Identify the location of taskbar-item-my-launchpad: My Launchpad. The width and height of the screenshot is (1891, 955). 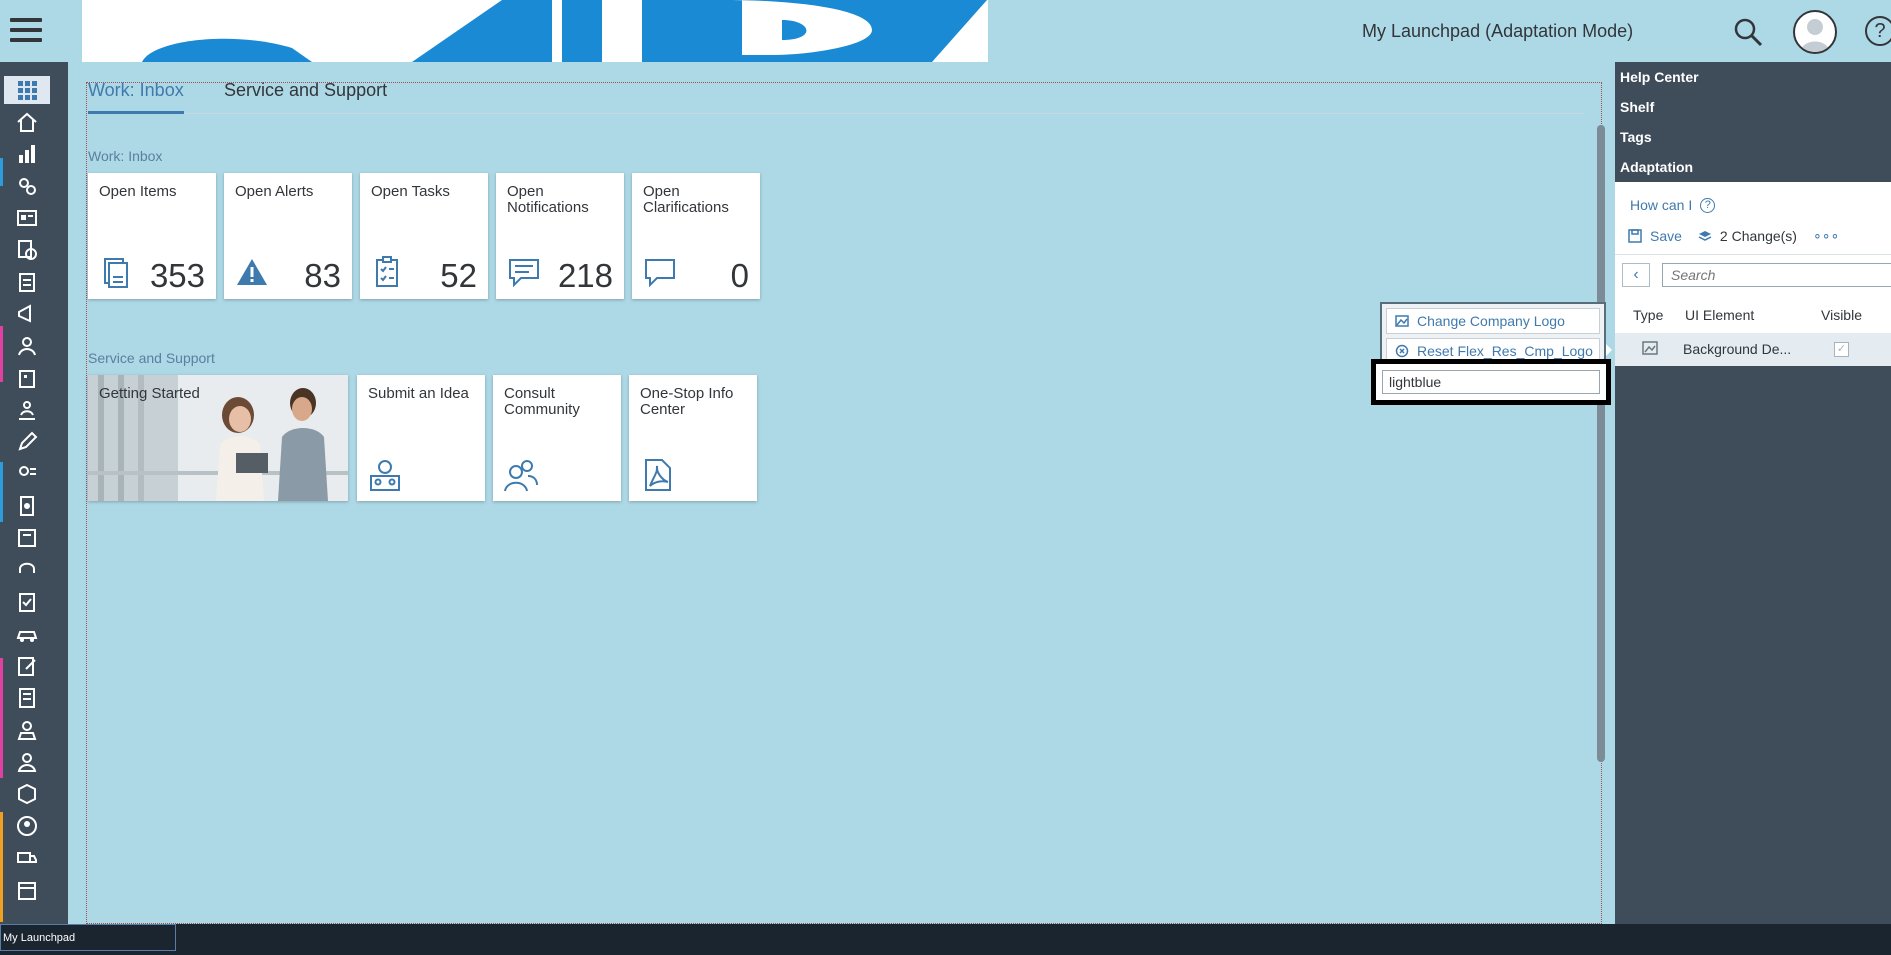
(88, 937).